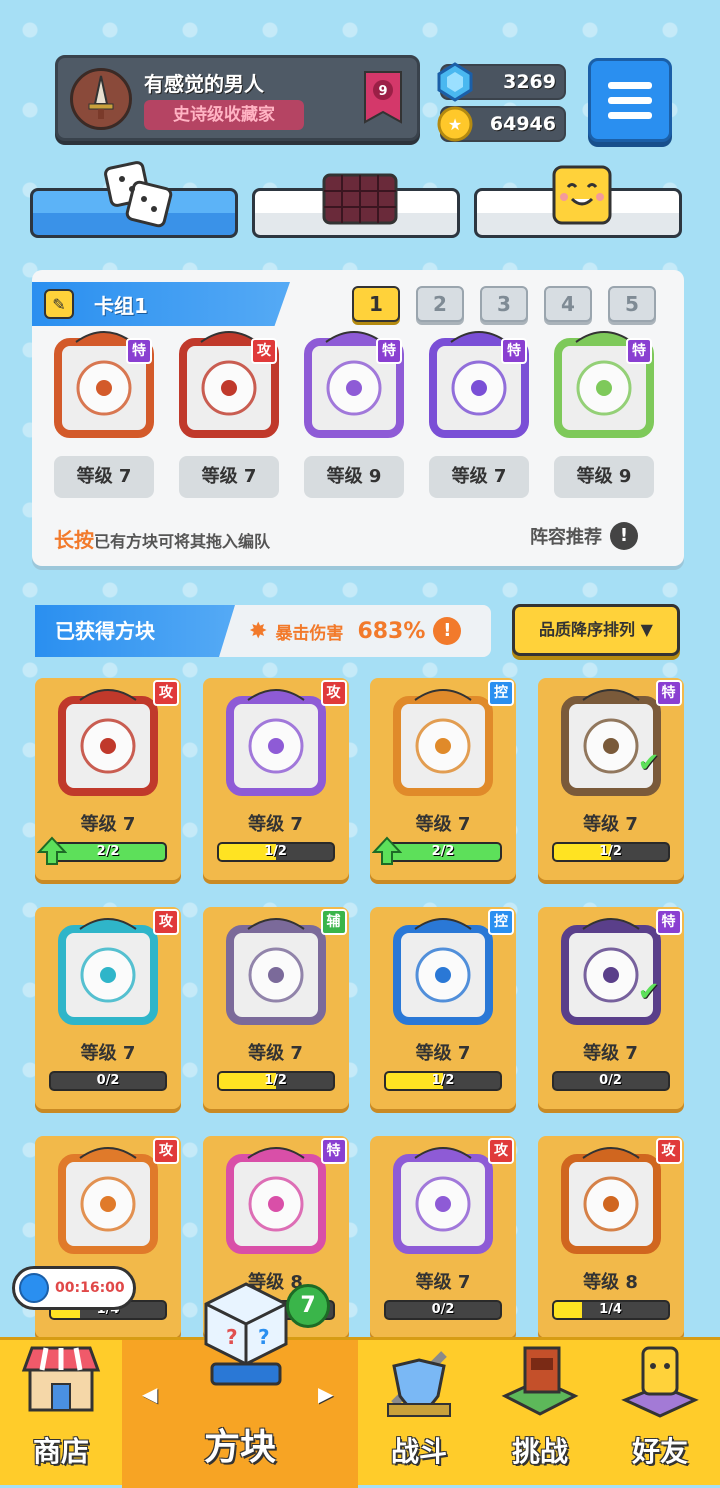 The height and width of the screenshot is (1488, 720). Describe the element at coordinates (382, 91) in the screenshot. I see `rank-number: 9` at that location.